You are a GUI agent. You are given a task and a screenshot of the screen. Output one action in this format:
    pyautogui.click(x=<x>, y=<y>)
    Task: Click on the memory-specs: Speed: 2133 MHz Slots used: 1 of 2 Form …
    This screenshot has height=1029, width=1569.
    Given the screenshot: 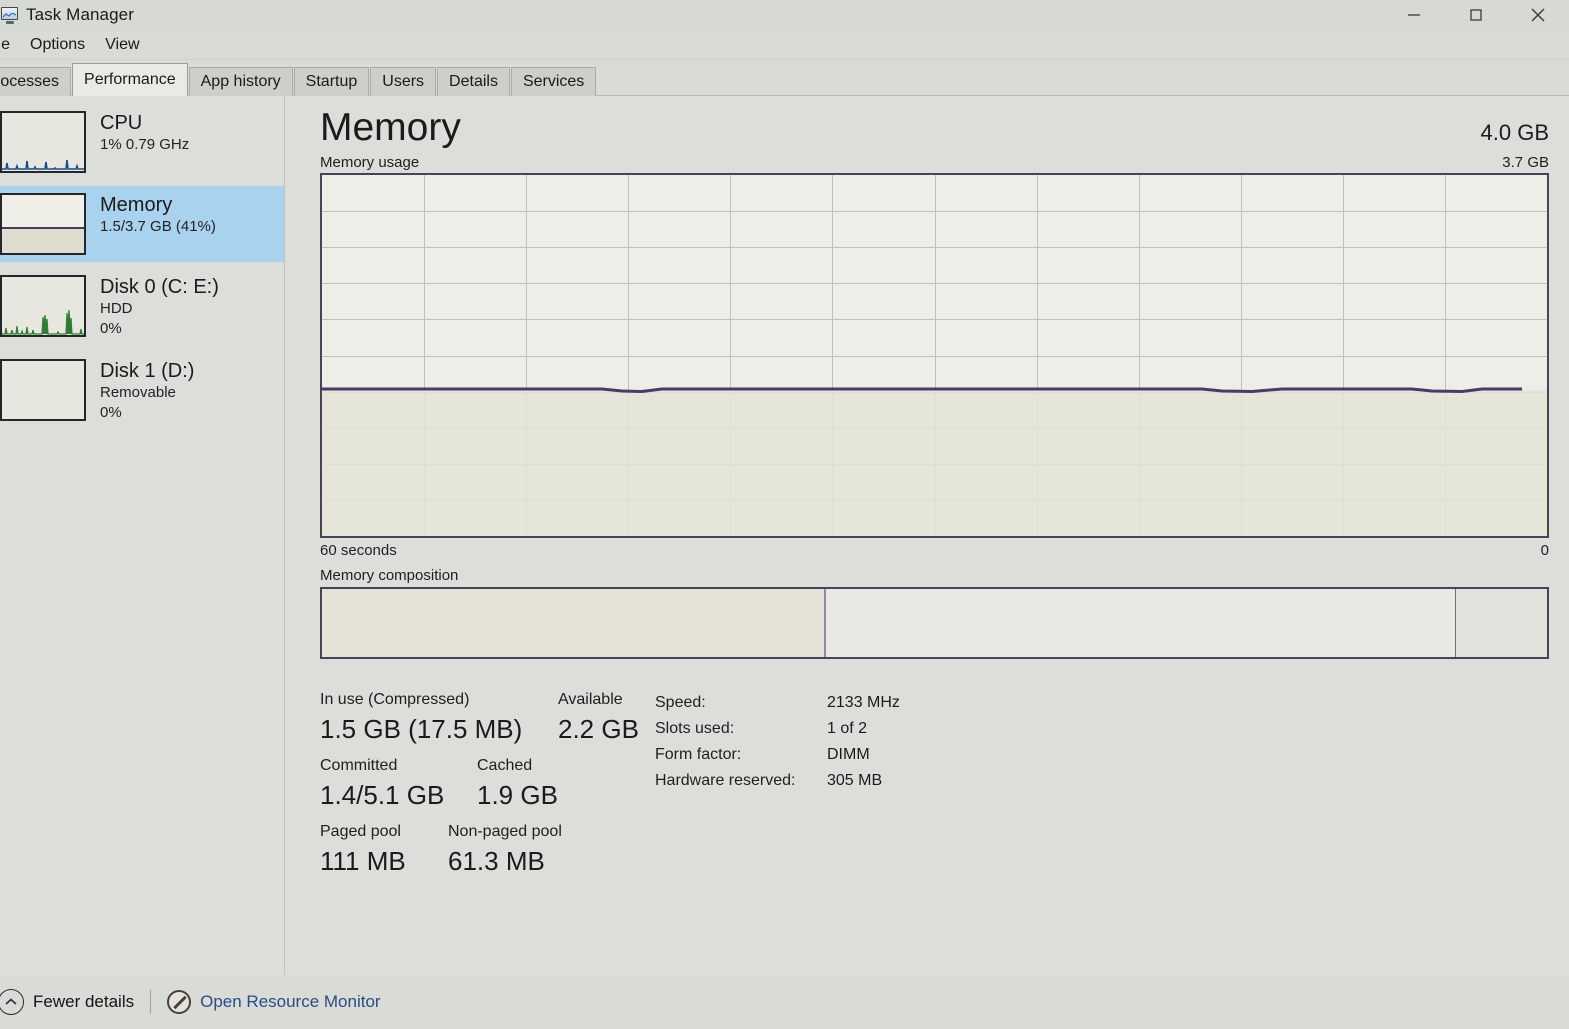 What is the action you would take?
    pyautogui.click(x=775, y=788)
    